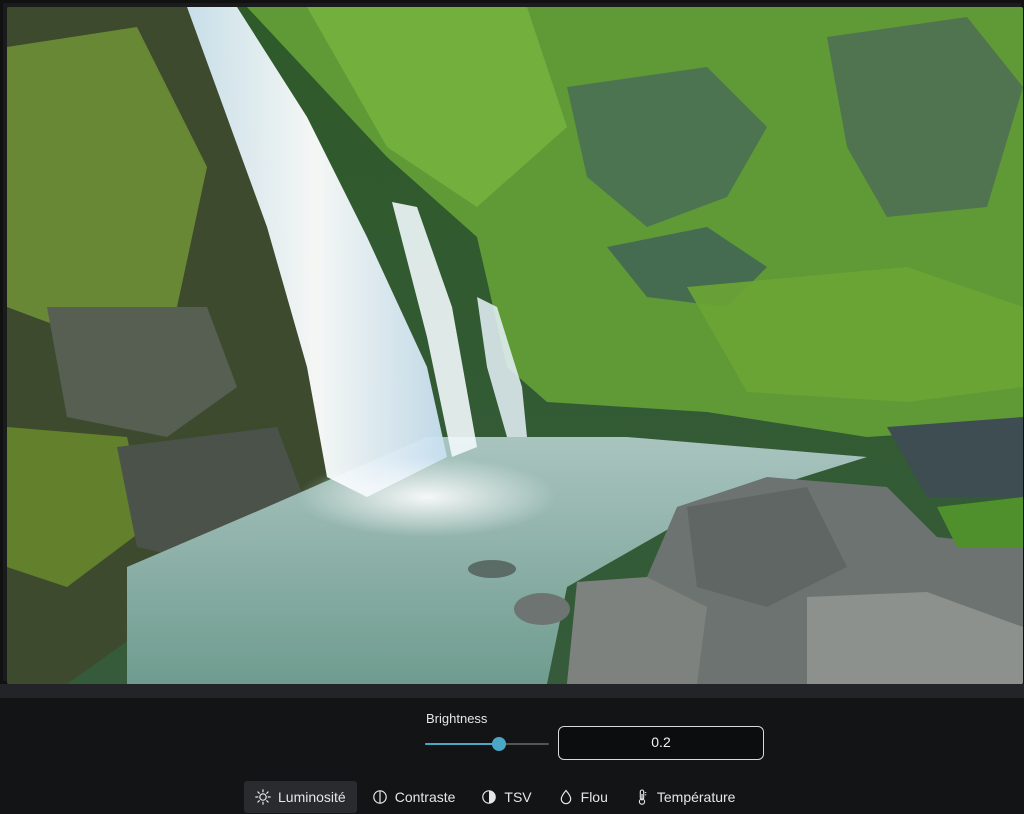  I want to click on half-circle-icon, so click(489, 797).